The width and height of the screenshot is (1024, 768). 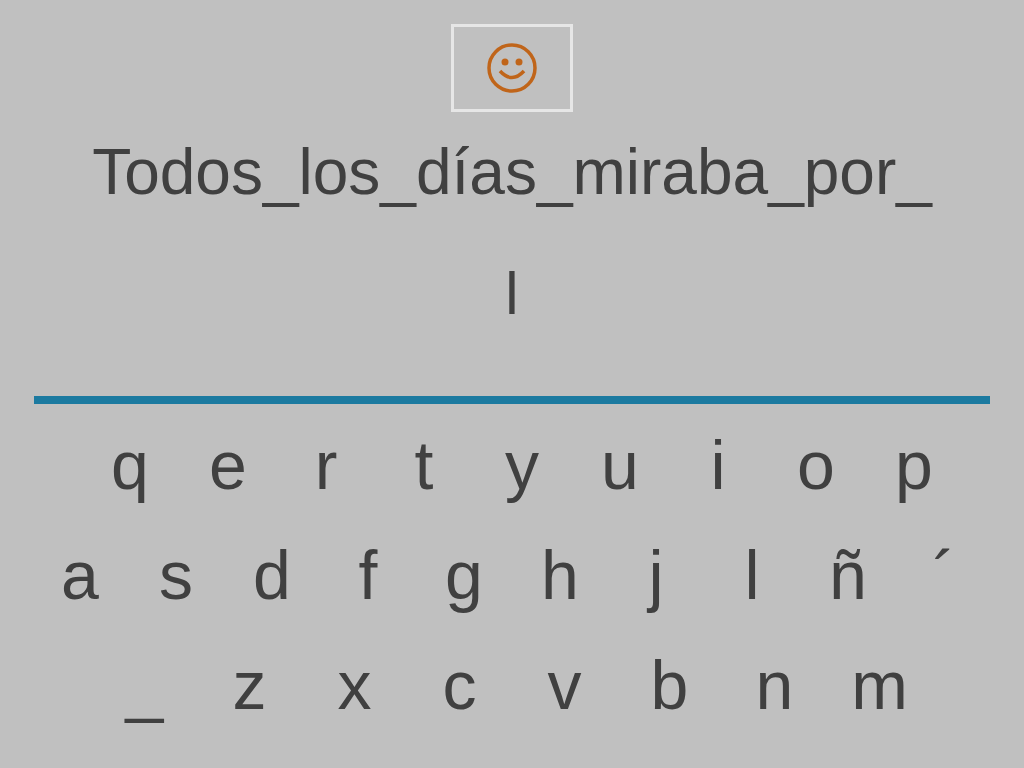 What do you see at coordinates (326, 465) in the screenshot?
I see `key-button: r` at bounding box center [326, 465].